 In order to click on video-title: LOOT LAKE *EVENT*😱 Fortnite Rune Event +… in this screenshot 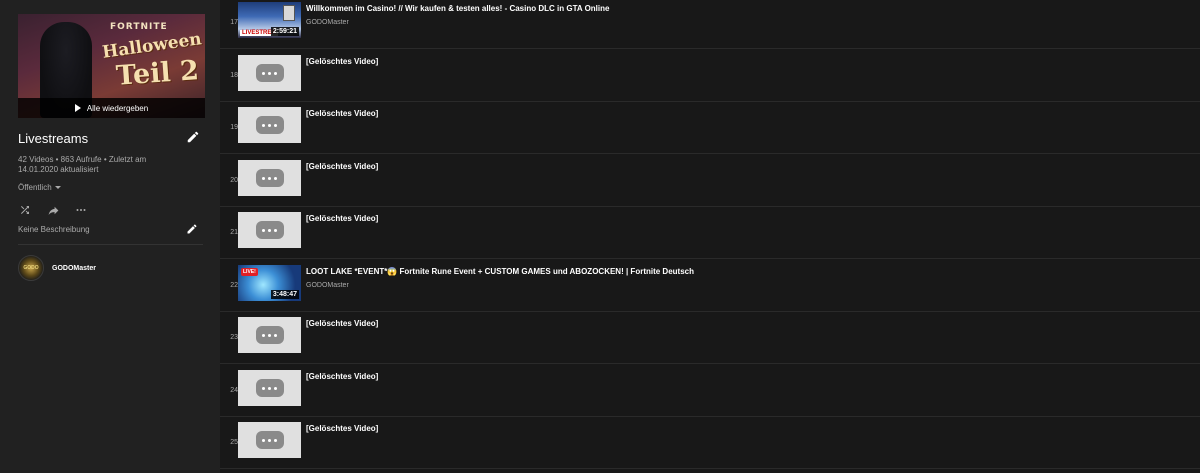, I will do `click(500, 271)`.